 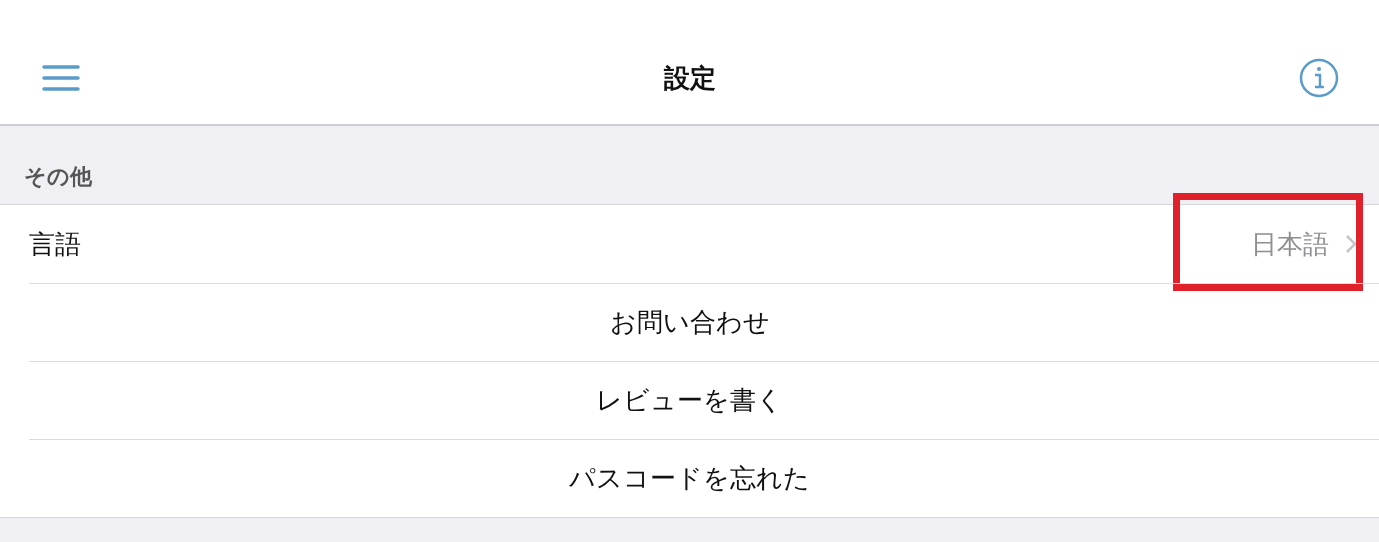 What do you see at coordinates (58, 177) in the screenshot?
I see `section-header: その他` at bounding box center [58, 177].